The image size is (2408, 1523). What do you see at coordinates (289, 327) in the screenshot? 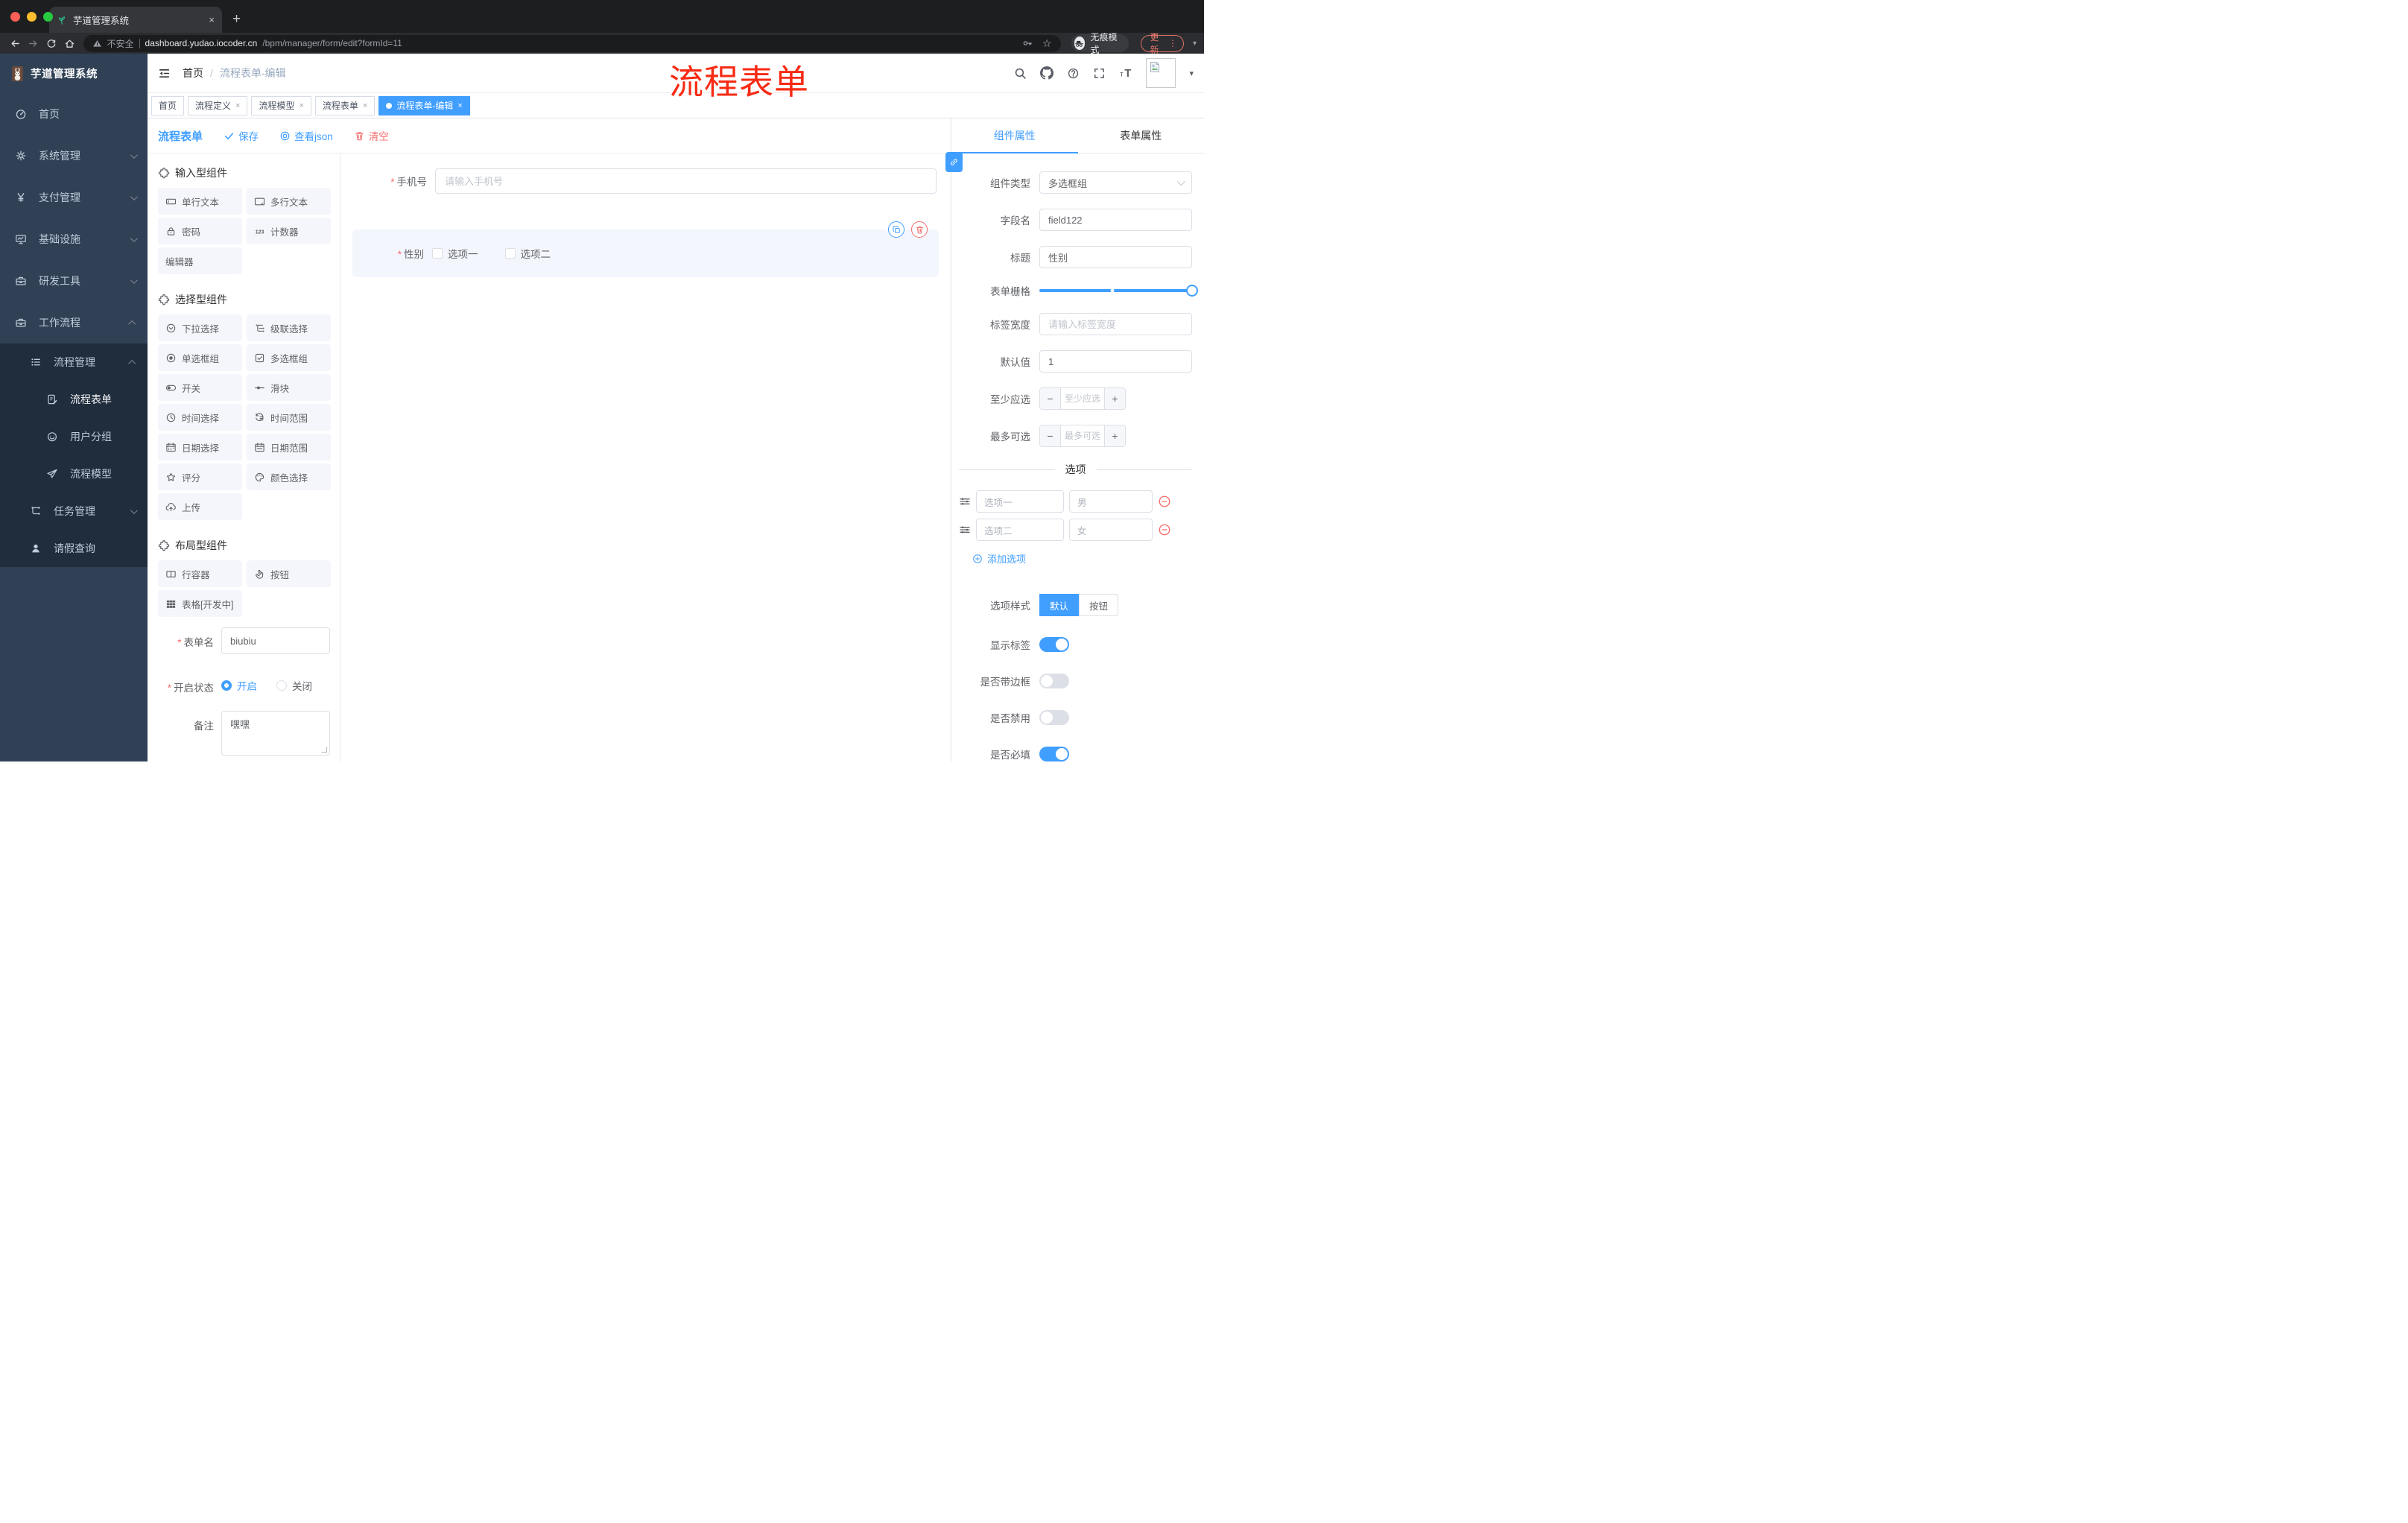
I see `component-item: 级联选择` at bounding box center [289, 327].